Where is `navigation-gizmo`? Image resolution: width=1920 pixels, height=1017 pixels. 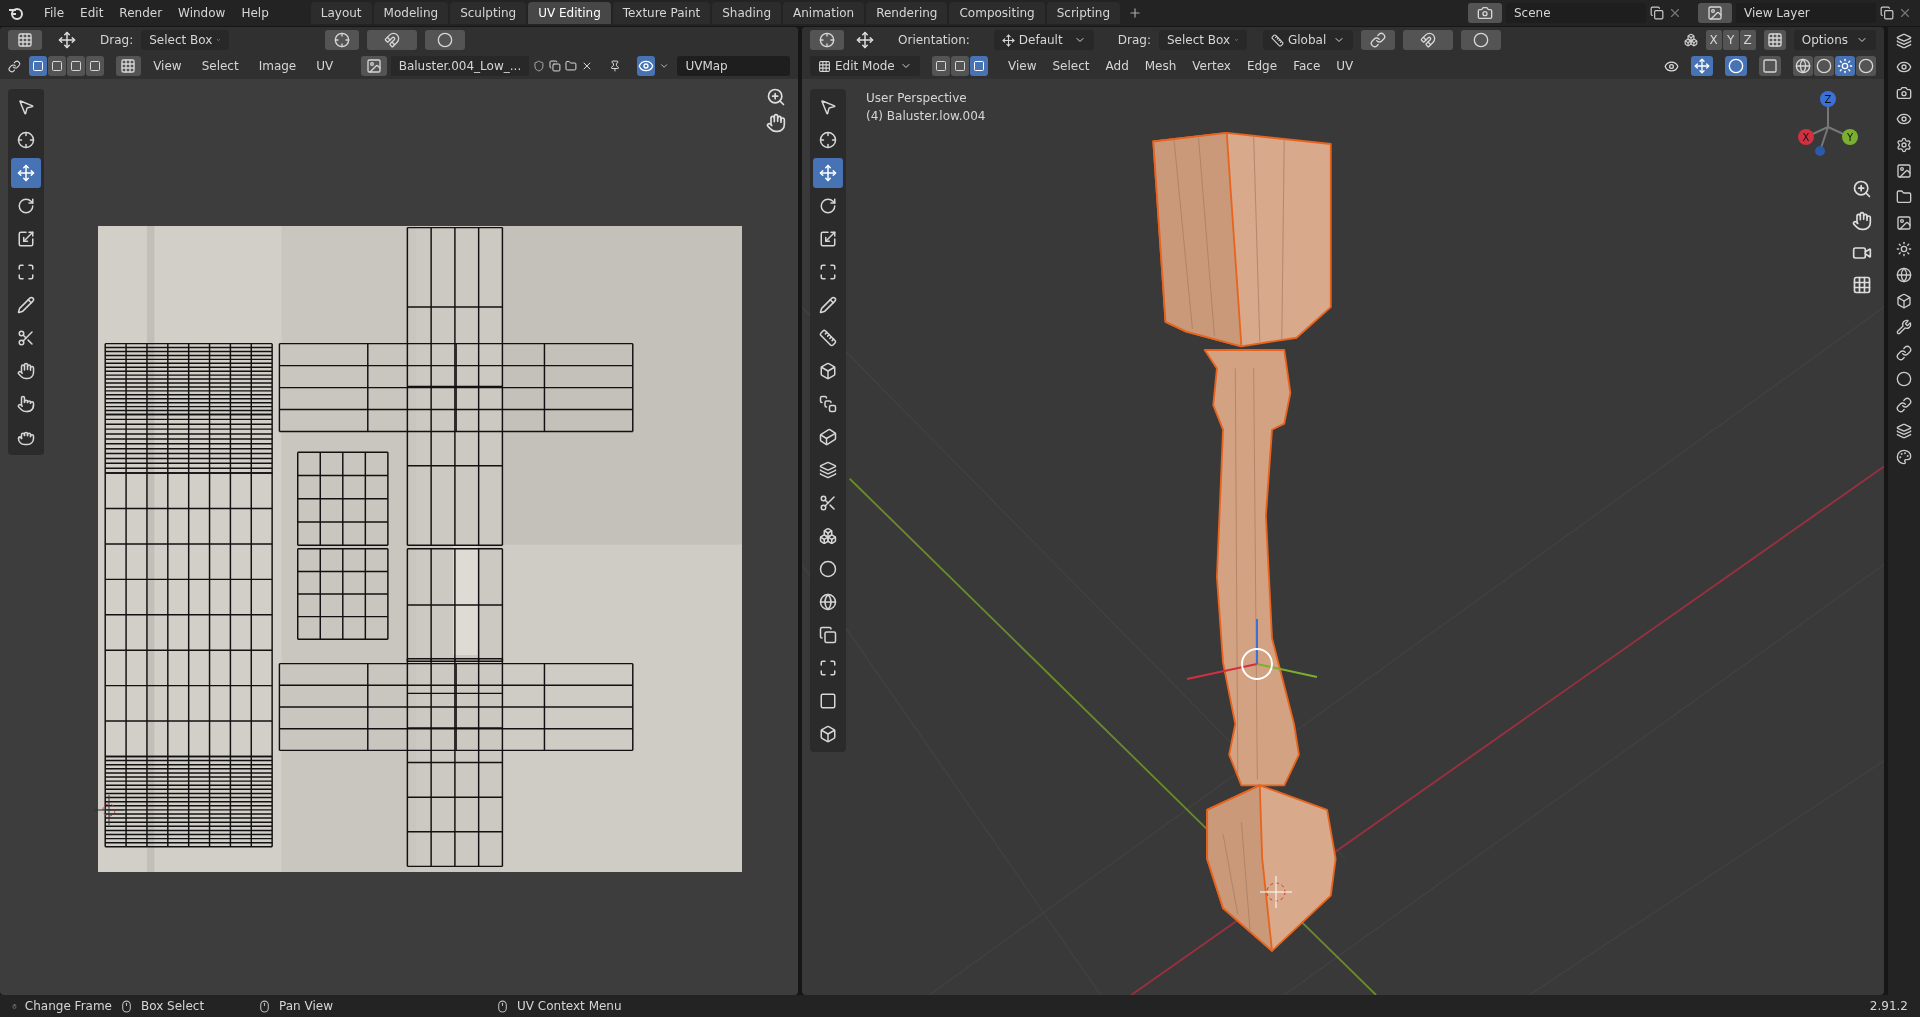
navigation-gizmo is located at coordinates (1828, 123).